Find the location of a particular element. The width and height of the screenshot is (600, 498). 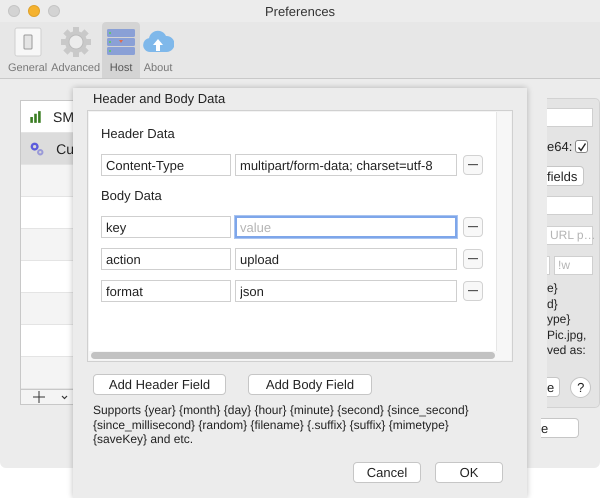

fields-button: fields is located at coordinates (565, 176).